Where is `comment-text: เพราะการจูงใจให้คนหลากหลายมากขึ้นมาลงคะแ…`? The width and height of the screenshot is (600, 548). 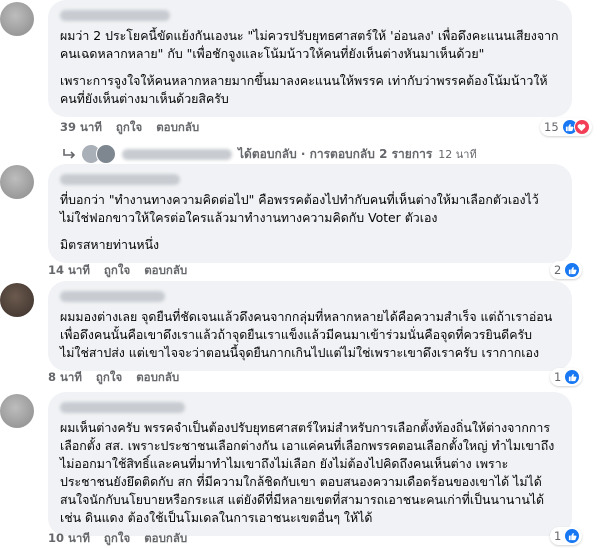 comment-text: เพราะการจูงใจให้คนหลากหลายมากขึ้นมาลงคะแ… is located at coordinates (304, 89).